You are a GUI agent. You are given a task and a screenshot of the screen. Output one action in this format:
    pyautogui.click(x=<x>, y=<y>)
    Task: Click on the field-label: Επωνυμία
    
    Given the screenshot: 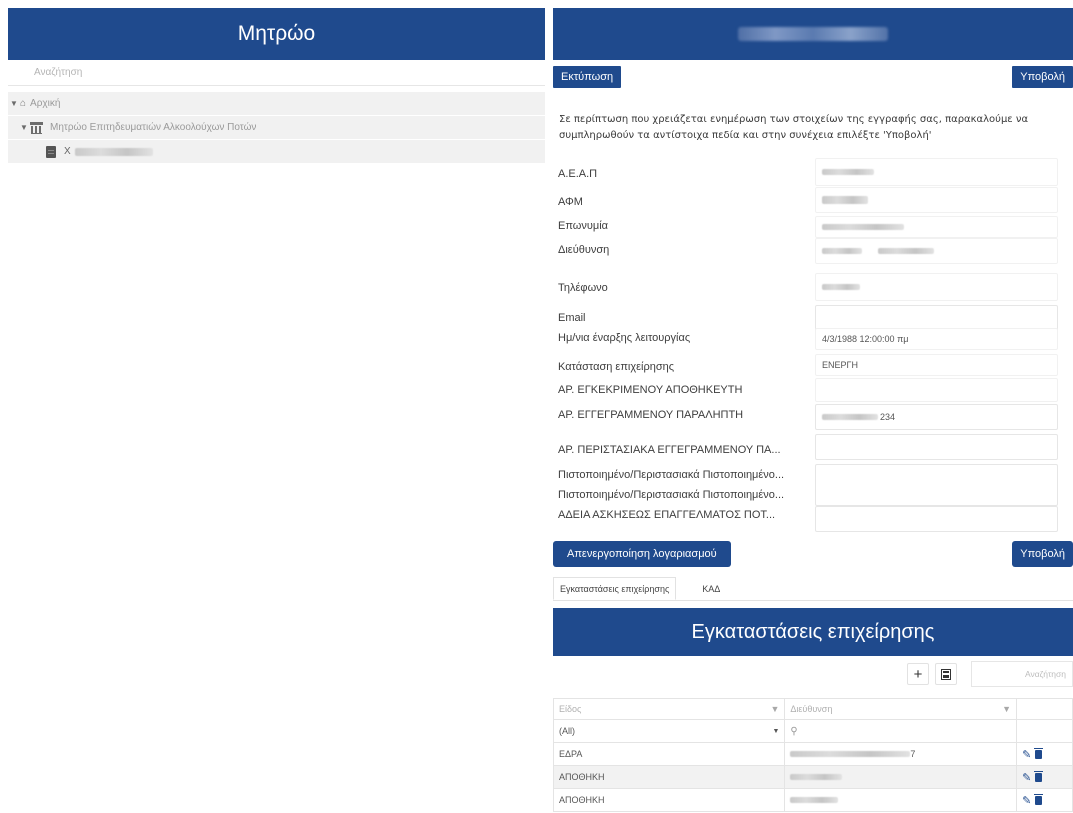 What is the action you would take?
    pyautogui.click(x=583, y=226)
    